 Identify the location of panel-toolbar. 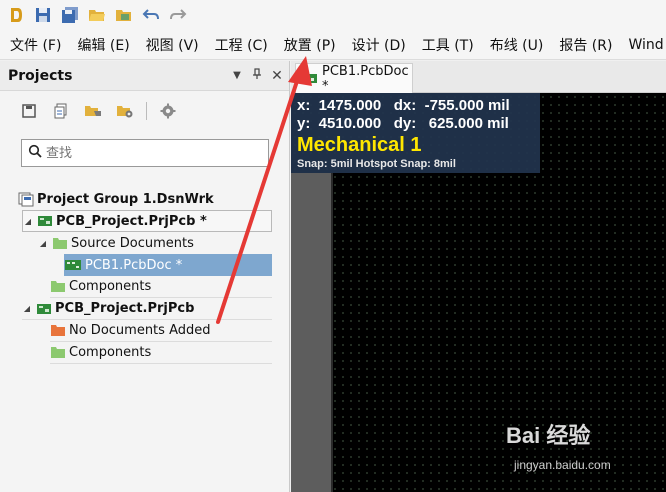
(144, 111).